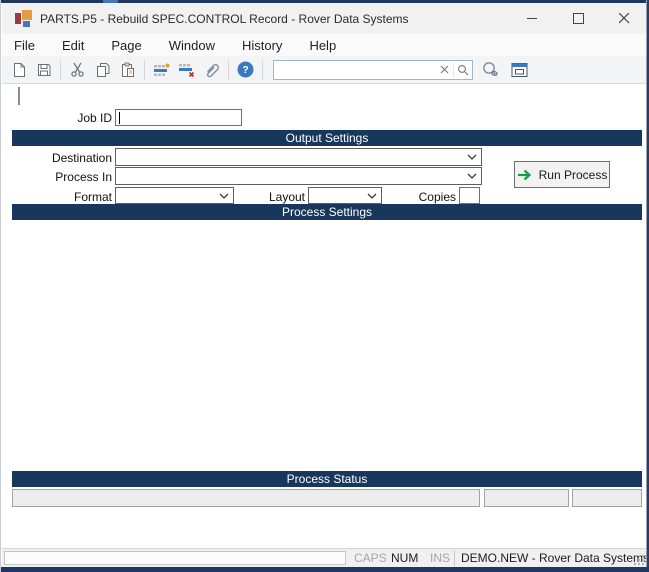  I want to click on resize-grip-icon, so click(639, 560).